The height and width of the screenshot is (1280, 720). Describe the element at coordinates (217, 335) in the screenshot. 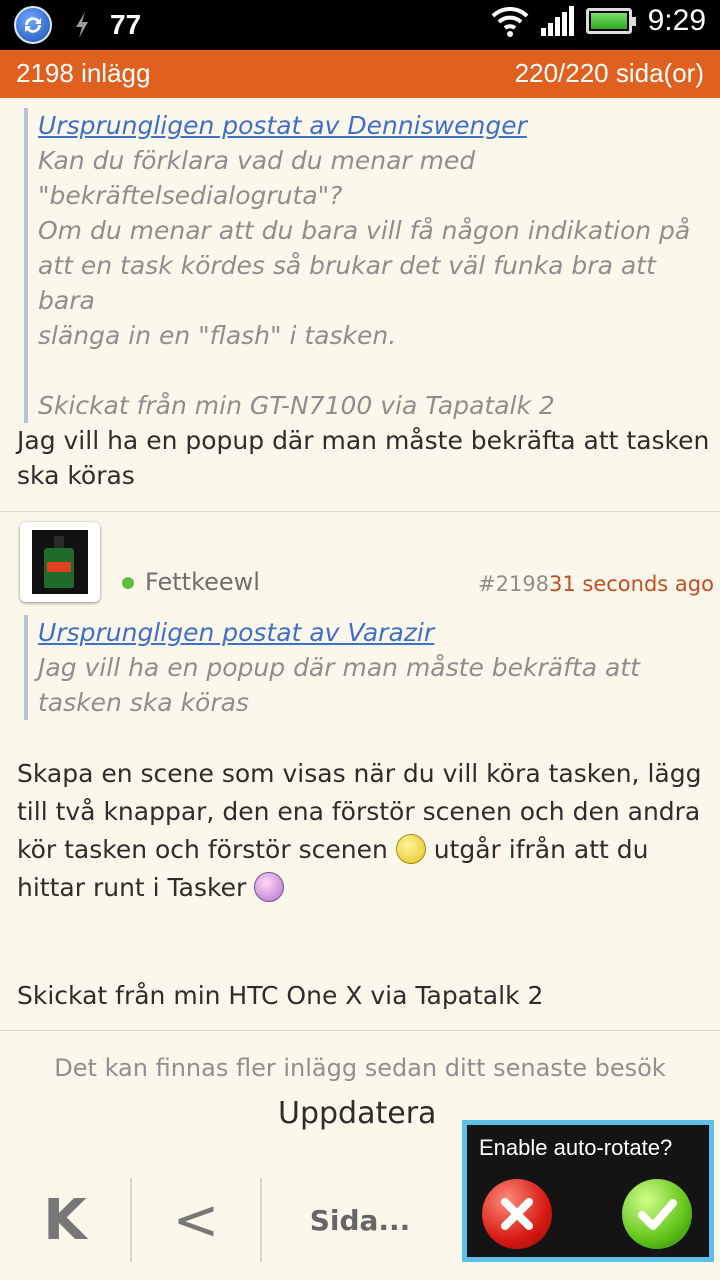

I see `quote-line: slänga in en "flash" i tasken.` at that location.